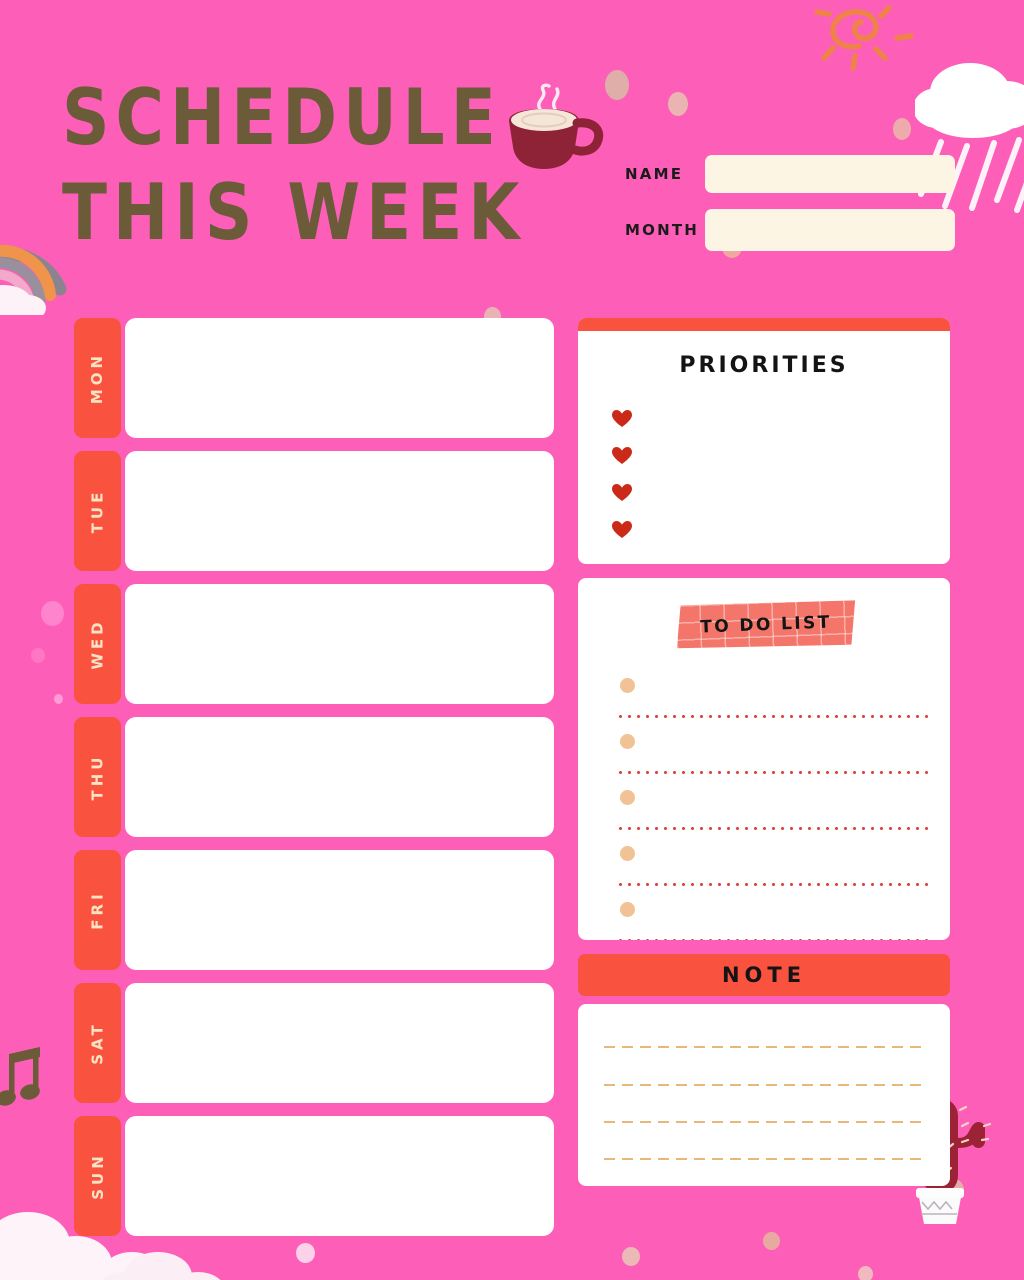 This screenshot has width=1024, height=1280. I want to click on day-entry-fri, so click(339, 910).